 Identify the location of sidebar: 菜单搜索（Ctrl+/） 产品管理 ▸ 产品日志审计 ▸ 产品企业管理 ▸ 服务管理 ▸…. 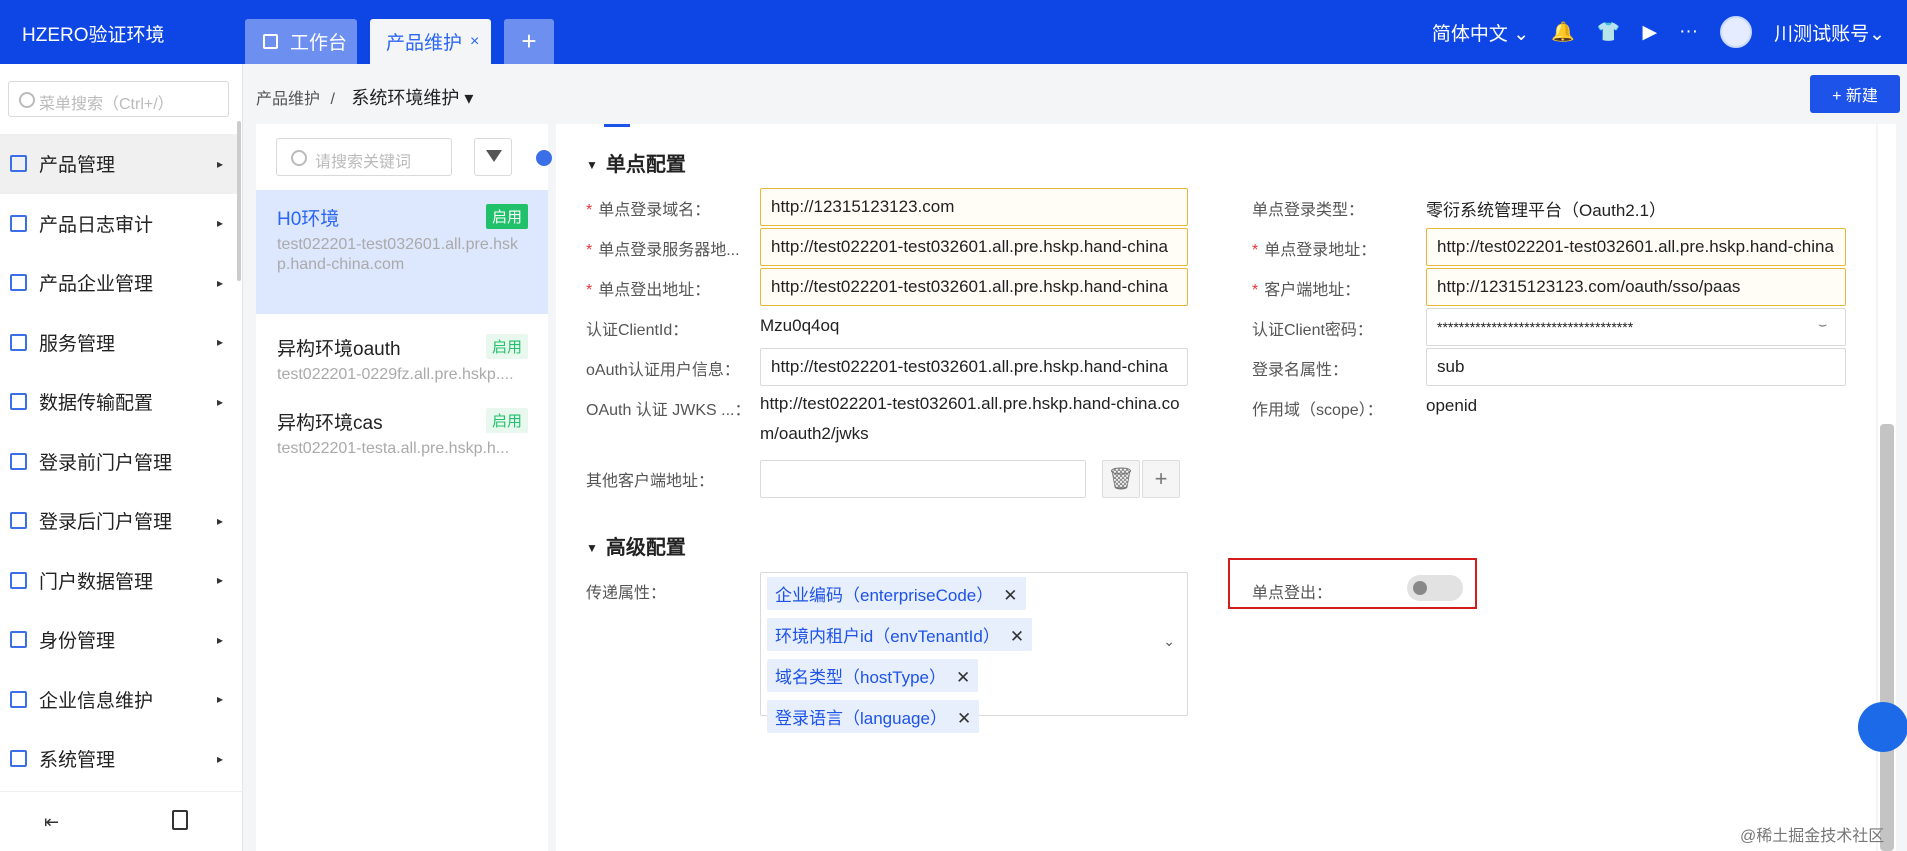
(121, 457).